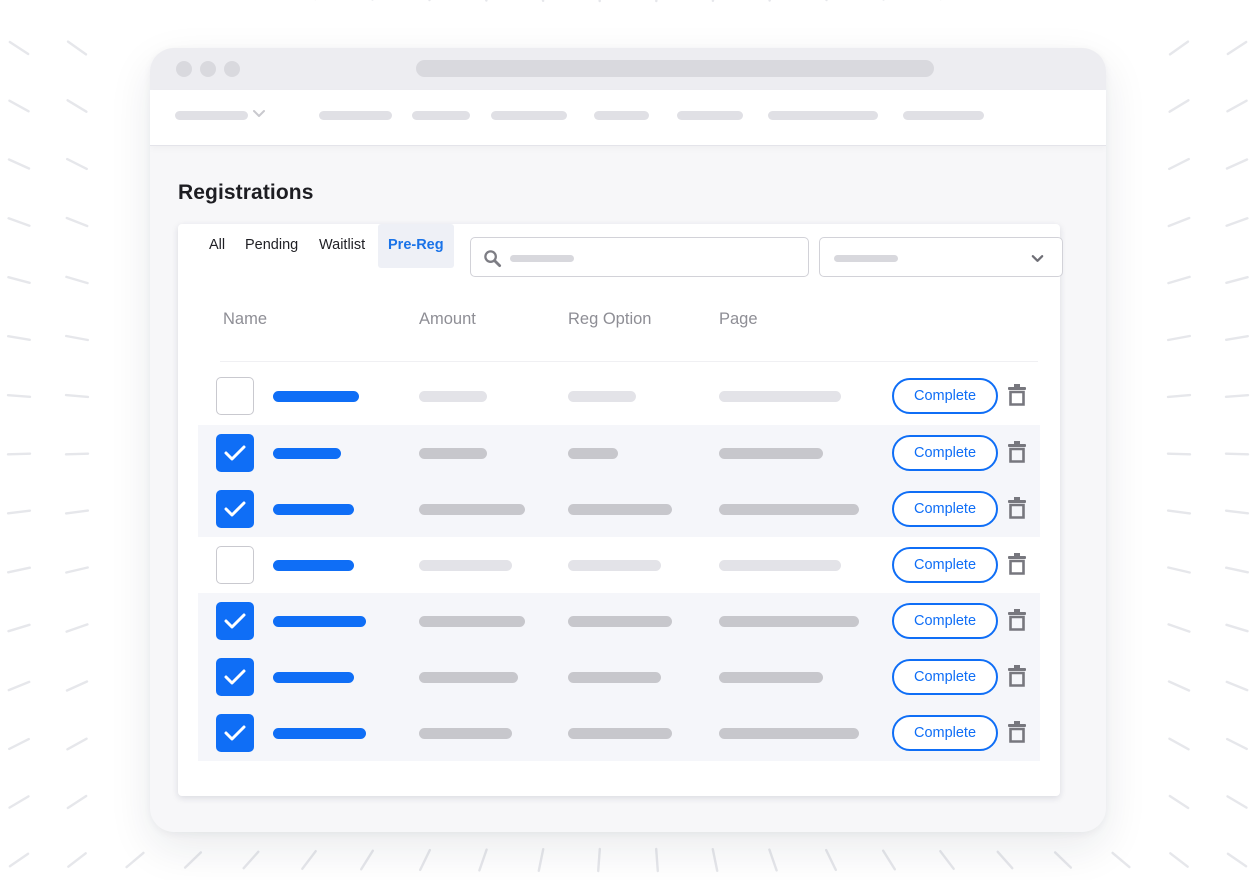 The height and width of the screenshot is (880, 1256). I want to click on window-control-minimize, so click(208, 69).